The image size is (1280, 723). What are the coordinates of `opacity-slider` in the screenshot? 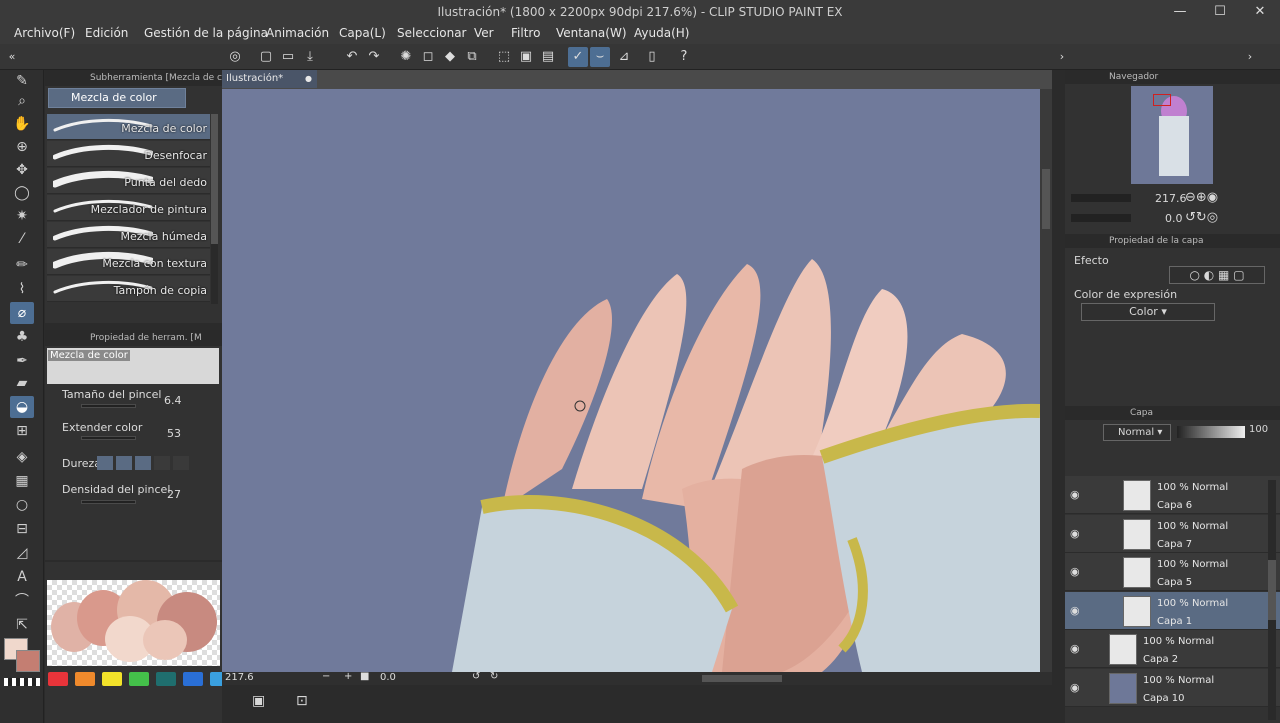 It's located at (1211, 432).